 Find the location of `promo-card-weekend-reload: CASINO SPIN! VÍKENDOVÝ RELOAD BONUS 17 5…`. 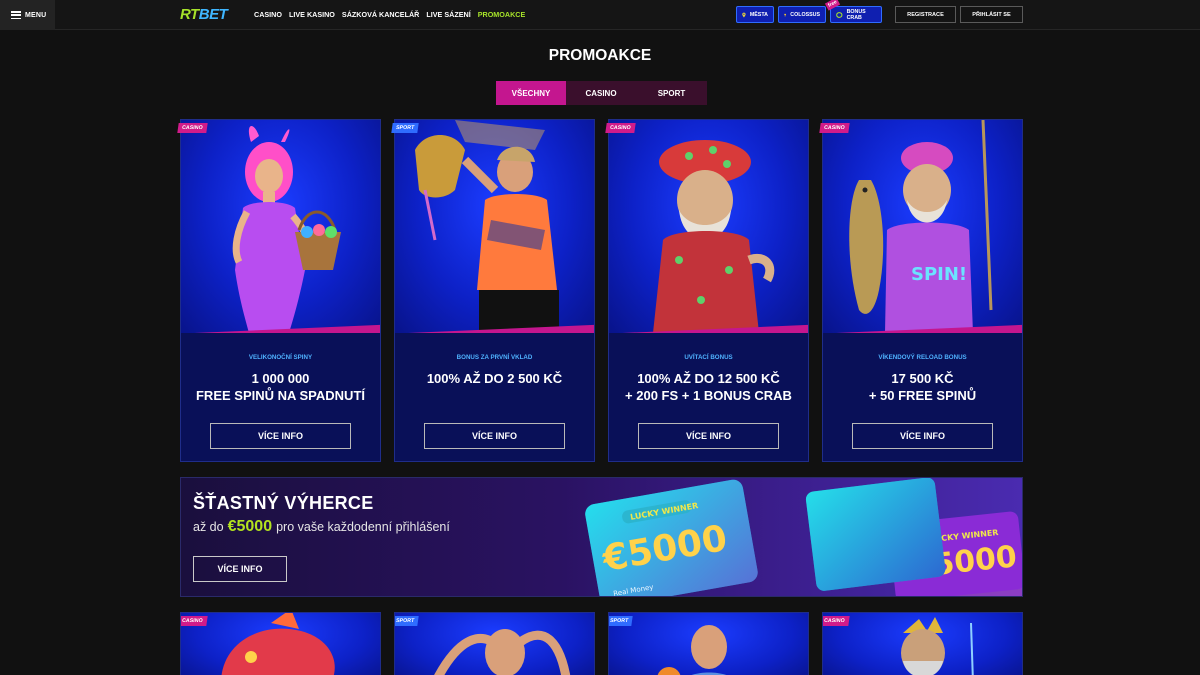

promo-card-weekend-reload: CASINO SPIN! VÍKENDOVÝ RELOAD BONUS 17 5… is located at coordinates (921, 290).